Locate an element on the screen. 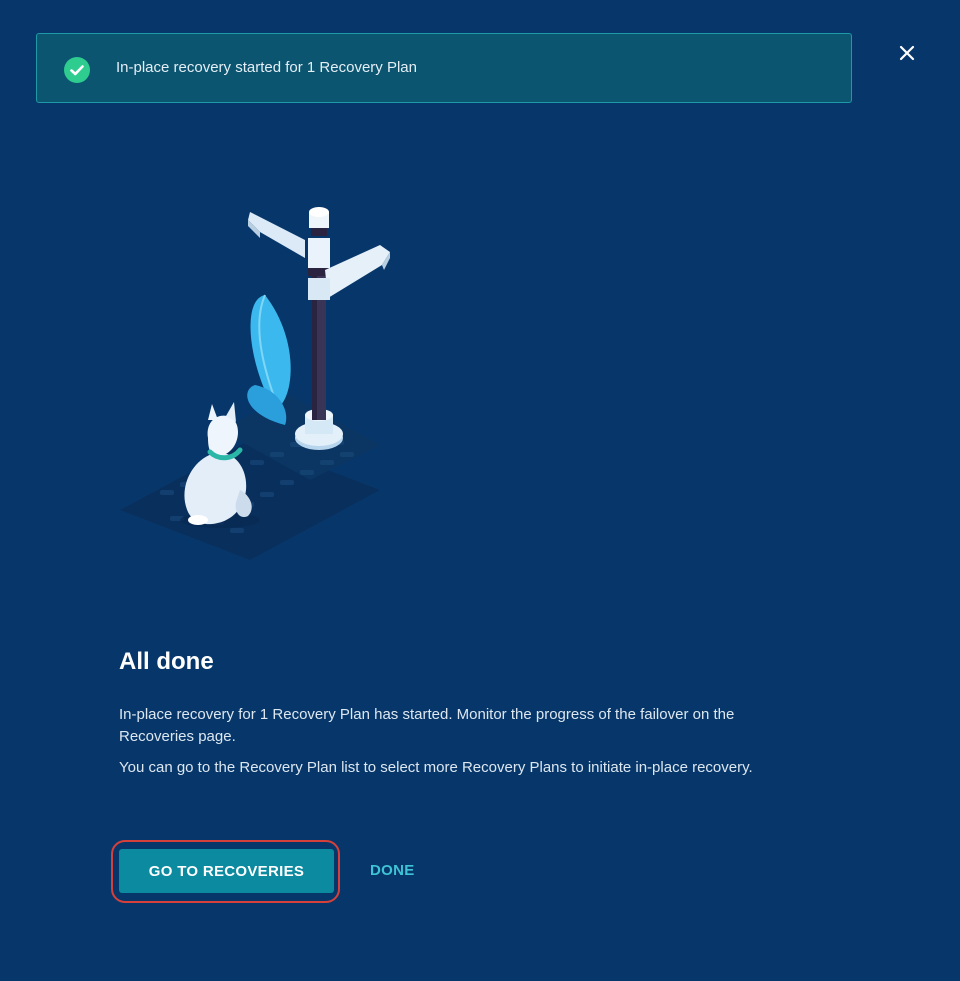  dialog-title: All done is located at coordinates (166, 661).